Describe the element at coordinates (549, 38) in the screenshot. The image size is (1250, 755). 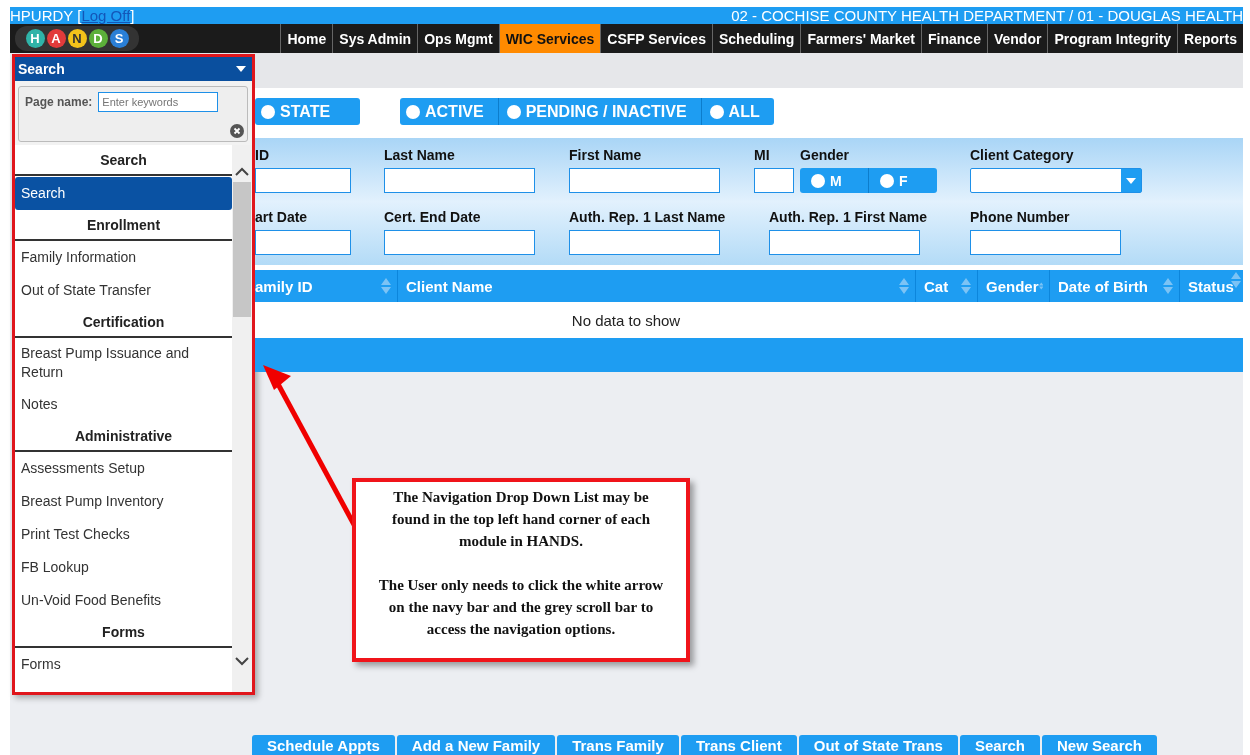
I see `menu-tab: WIC Services` at that location.